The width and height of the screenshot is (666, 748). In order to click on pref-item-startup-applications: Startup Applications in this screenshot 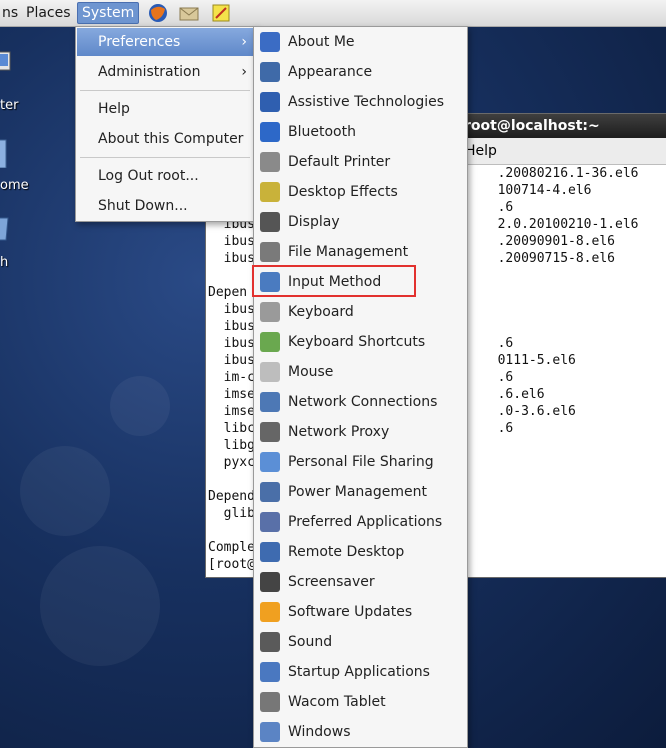, I will do `click(360, 672)`.